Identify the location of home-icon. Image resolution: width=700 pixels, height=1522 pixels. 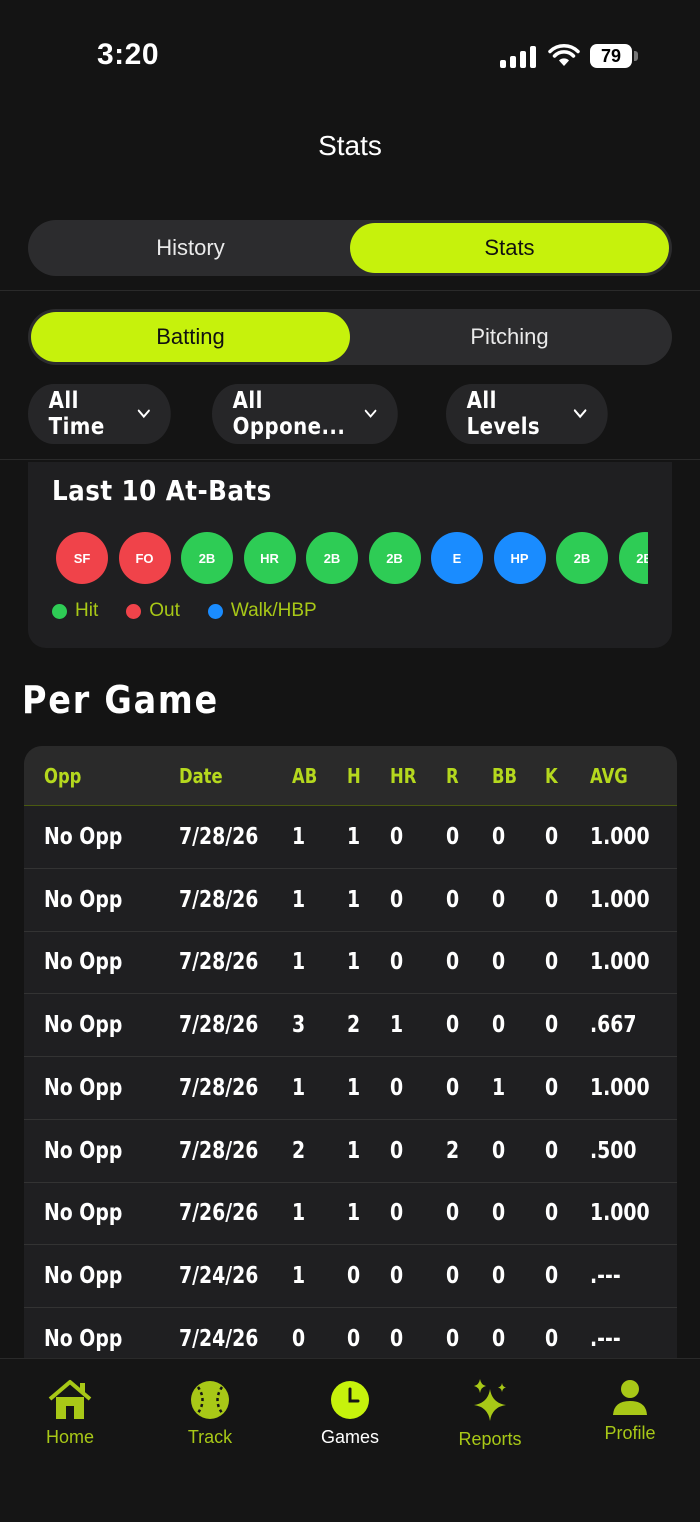
(70, 1399).